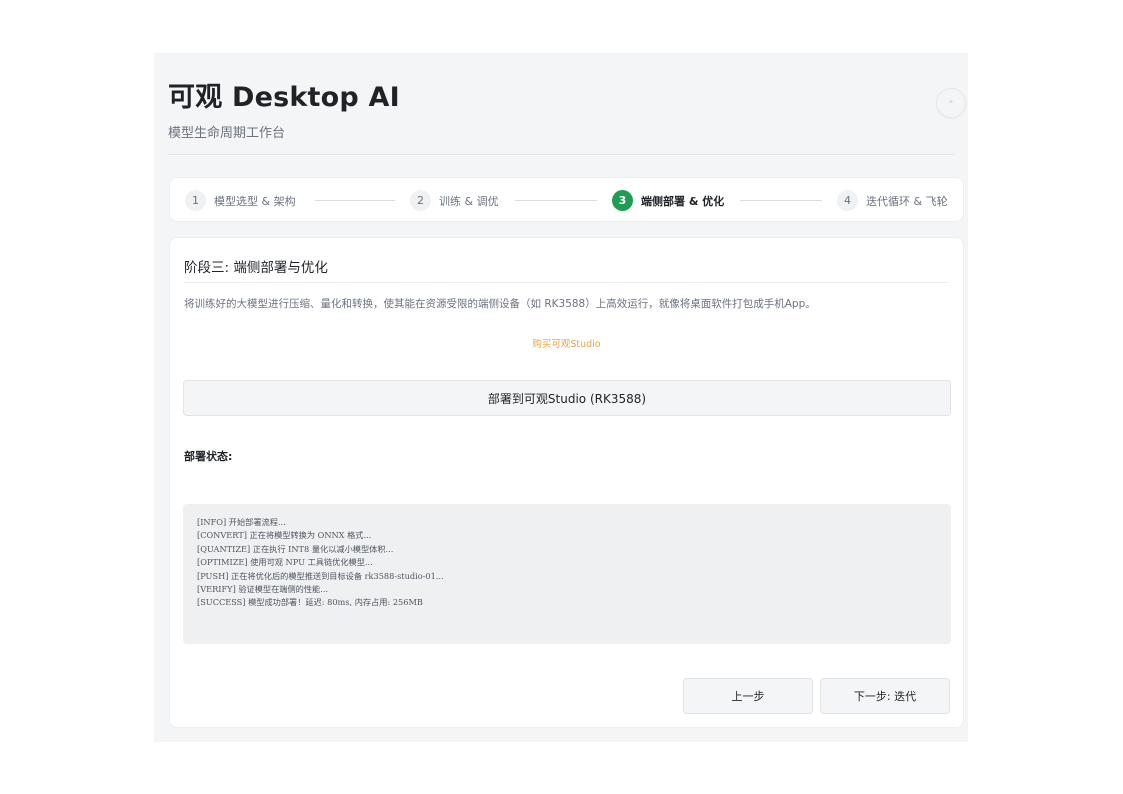  Describe the element at coordinates (227, 133) in the screenshot. I see `app-subtitle: 模型生命周期工作台` at that location.